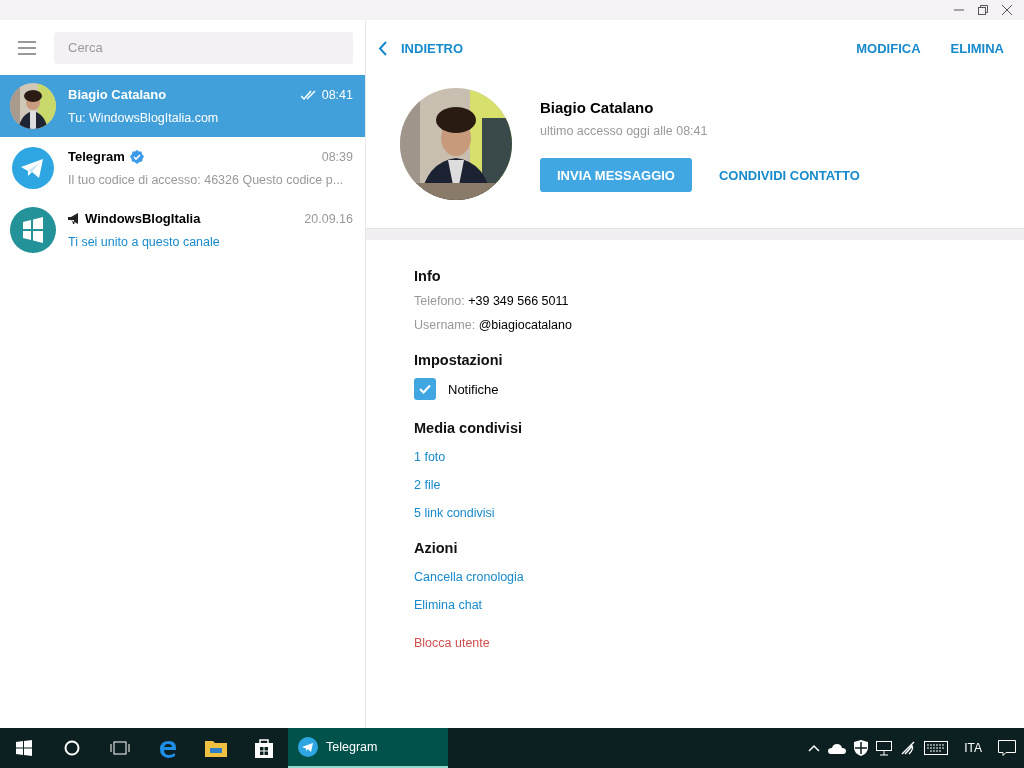  Describe the element at coordinates (493, 325) in the screenshot. I see `info-row-text: Username: @biagiocatalano` at that location.